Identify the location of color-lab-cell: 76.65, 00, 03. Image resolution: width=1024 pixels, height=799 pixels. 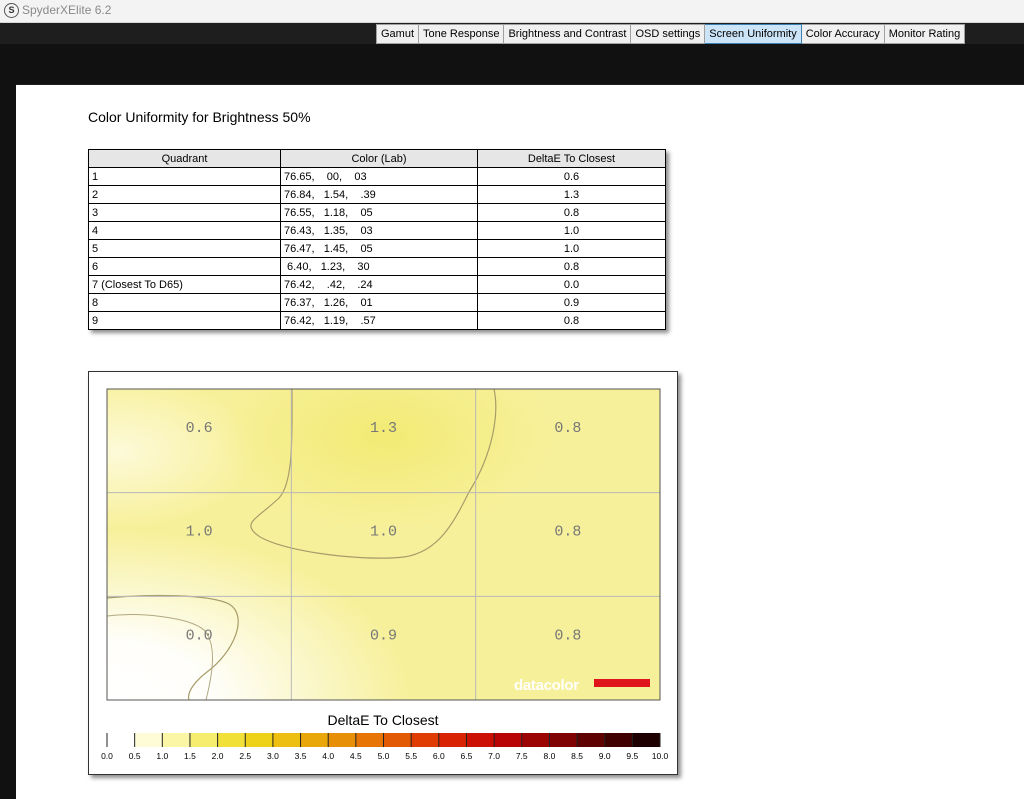
(379, 176).